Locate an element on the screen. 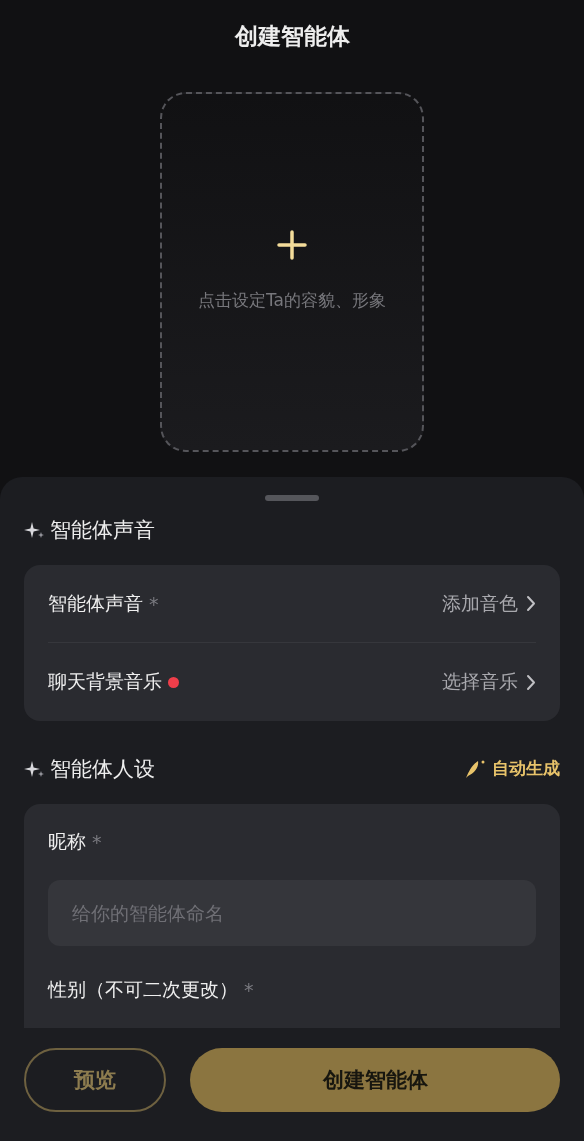  row-label: 聊天背景音乐 is located at coordinates (105, 682).